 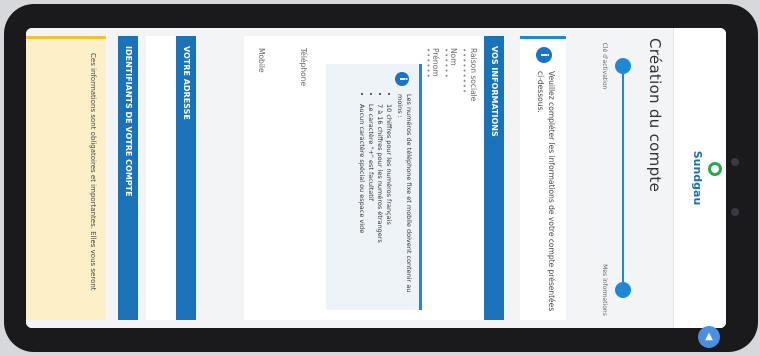 I want to click on section-header-identifiants: IDENTIFIANTS DE VOTRE COMPTE, so click(x=128, y=178).